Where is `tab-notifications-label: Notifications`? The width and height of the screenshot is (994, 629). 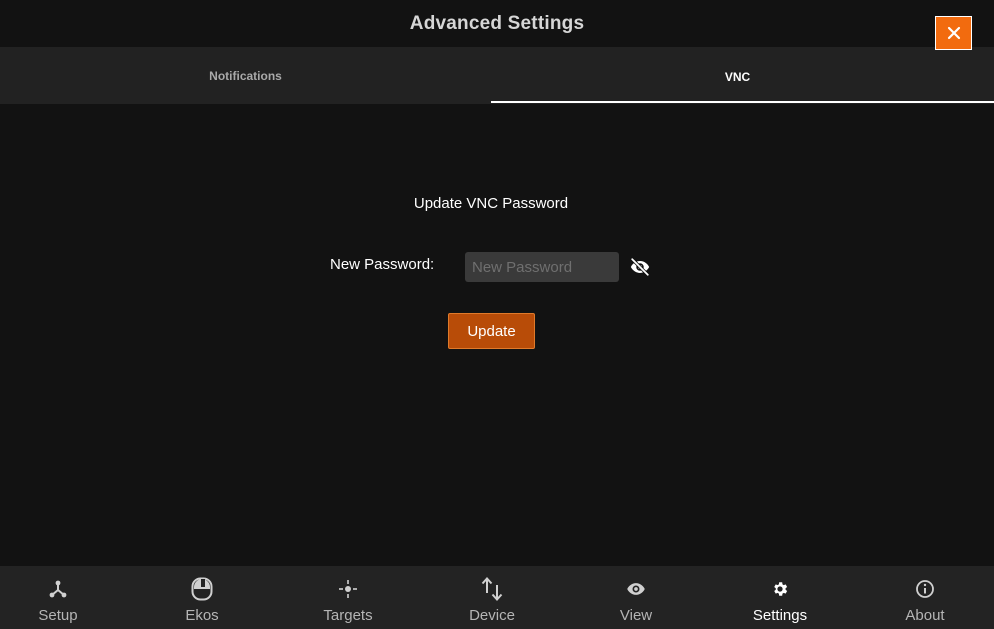
tab-notifications-label: Notifications is located at coordinates (245, 76).